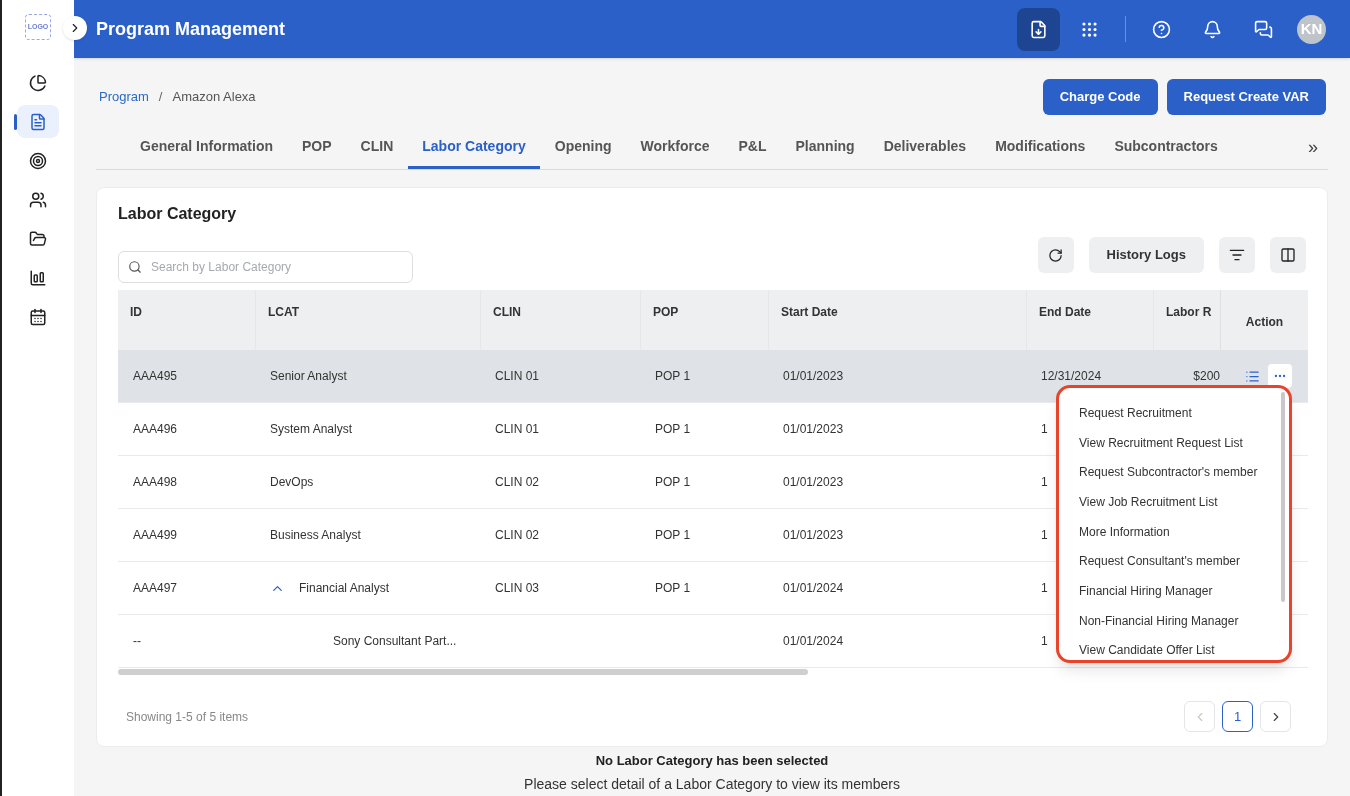  Describe the element at coordinates (311, 429) in the screenshot. I see `table-cell-text: System Analyst` at that location.